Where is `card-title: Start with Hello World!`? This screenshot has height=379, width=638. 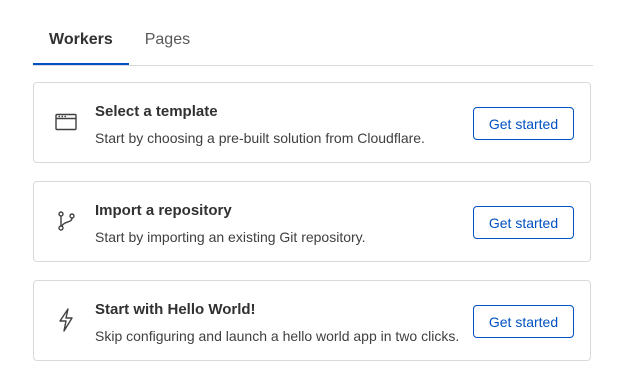 card-title: Start with Hello World! is located at coordinates (175, 309).